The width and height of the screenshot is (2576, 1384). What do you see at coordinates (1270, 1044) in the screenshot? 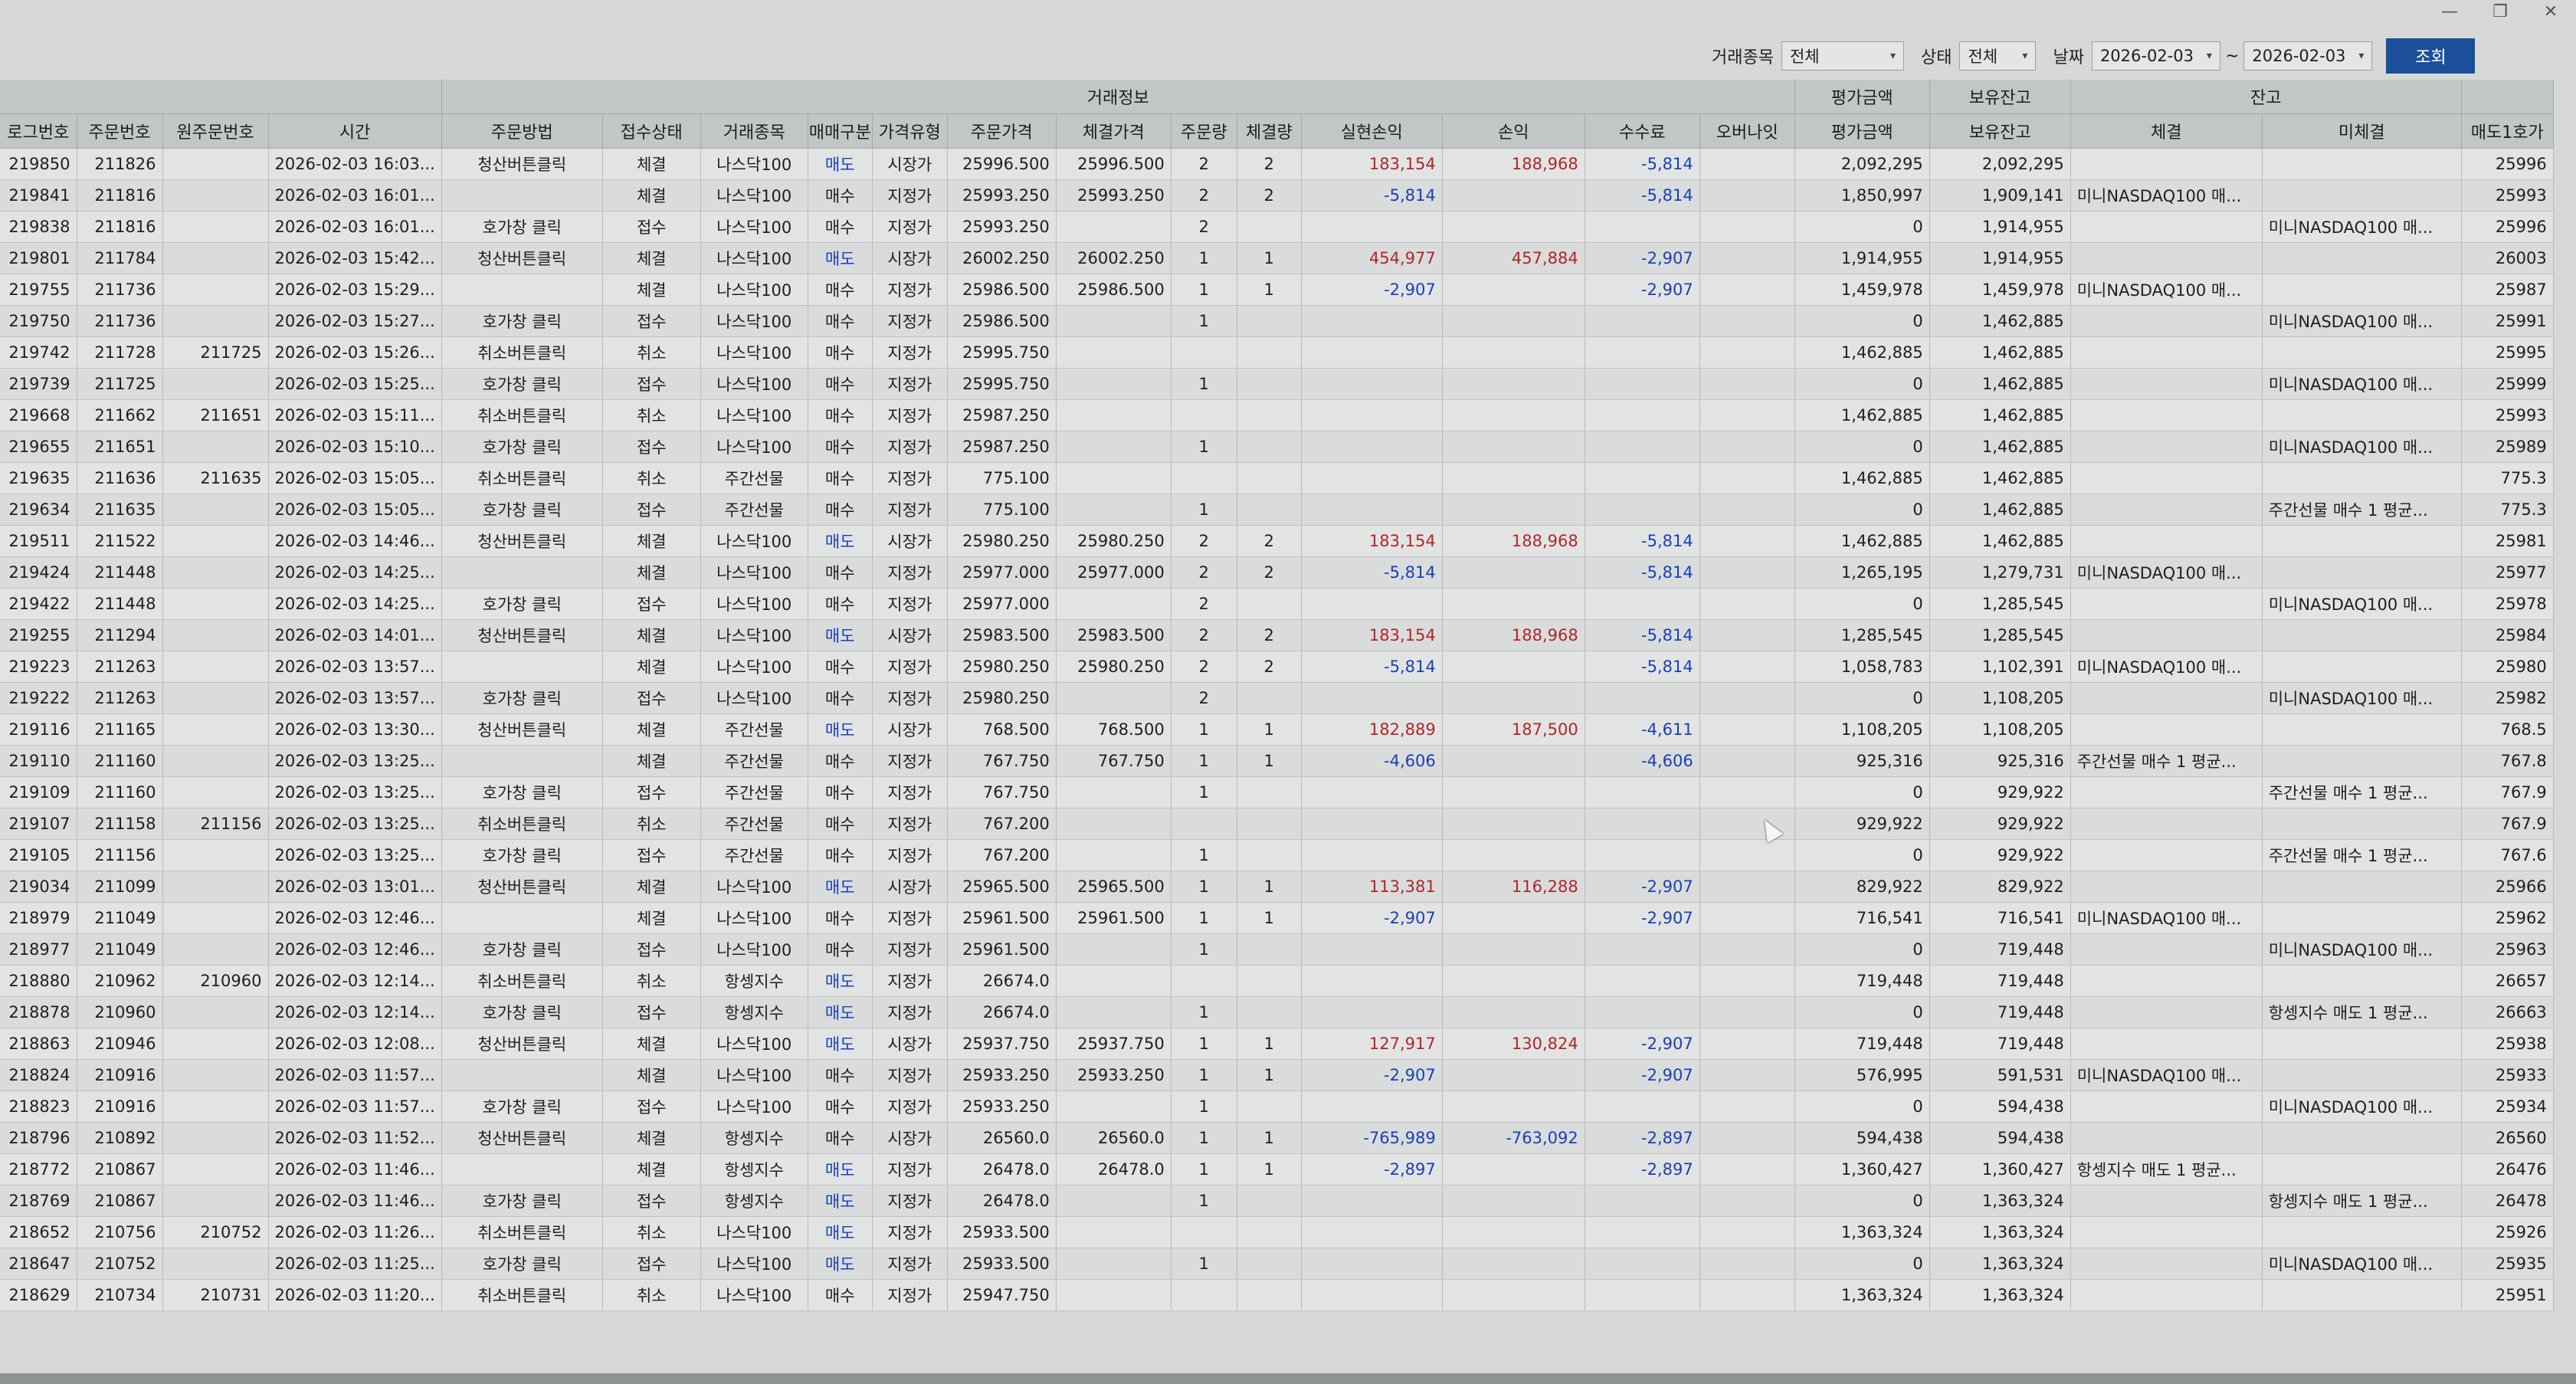
I see `cell-fill-qty: 1` at bounding box center [1270, 1044].